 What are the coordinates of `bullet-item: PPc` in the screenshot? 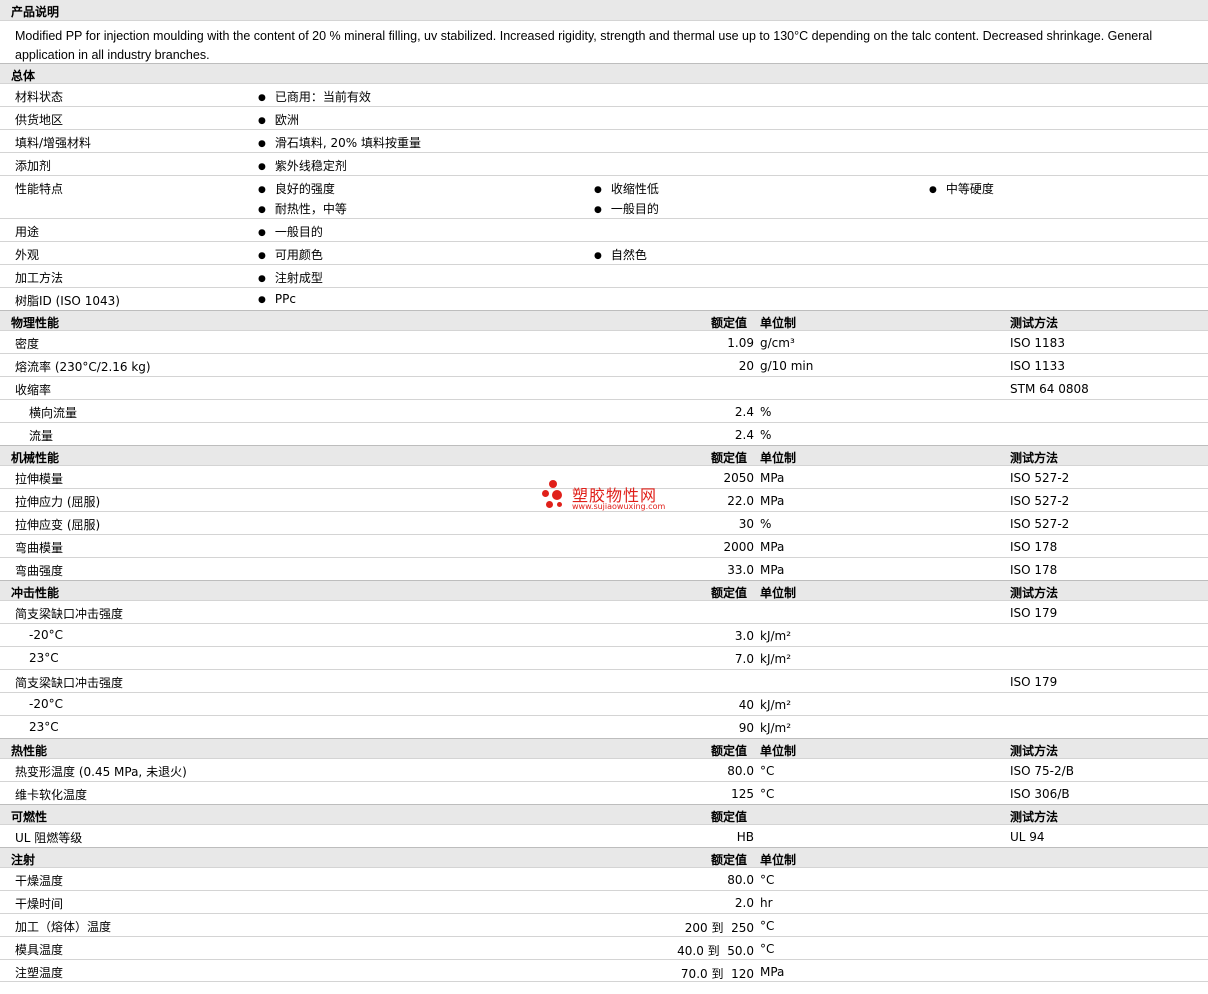 It's located at (277, 299).